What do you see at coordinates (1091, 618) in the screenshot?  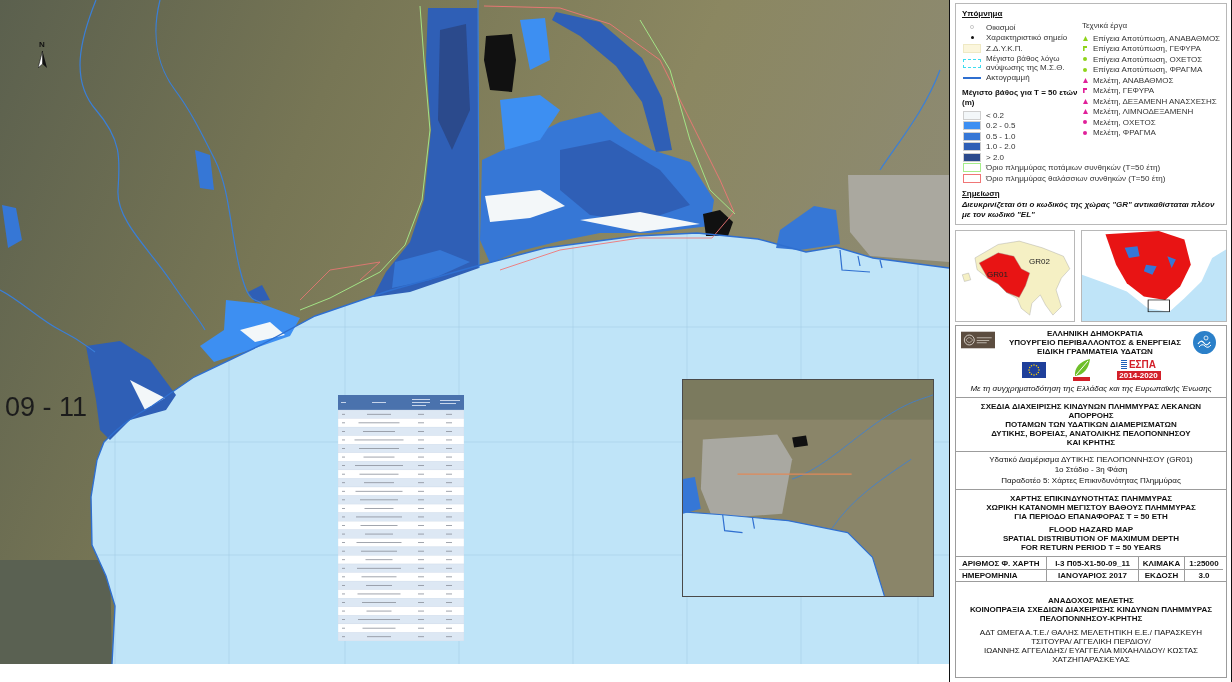 I see `contractor-line: ΠΕΛΟΠΟΝΝΗΣΟΥ-ΚΡΗΤΗΣ` at bounding box center [1091, 618].